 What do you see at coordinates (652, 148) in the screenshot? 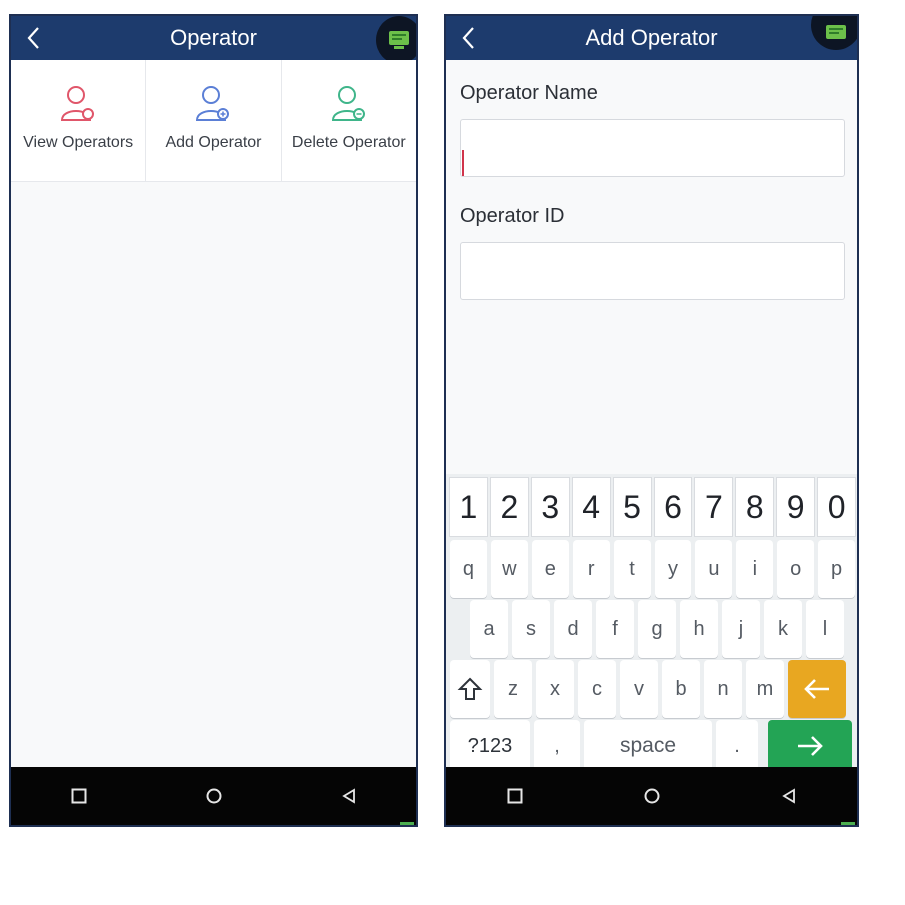
I see `operator-name-field` at bounding box center [652, 148].